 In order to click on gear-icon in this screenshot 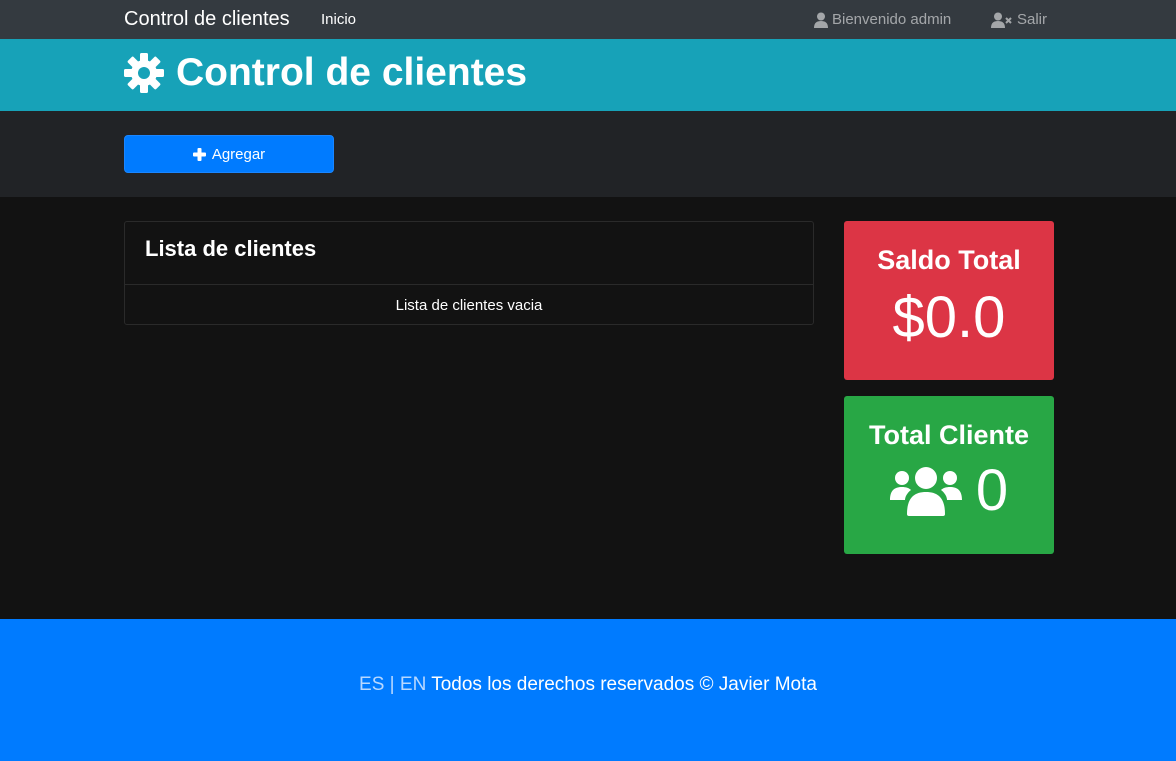, I will do `click(144, 73)`.